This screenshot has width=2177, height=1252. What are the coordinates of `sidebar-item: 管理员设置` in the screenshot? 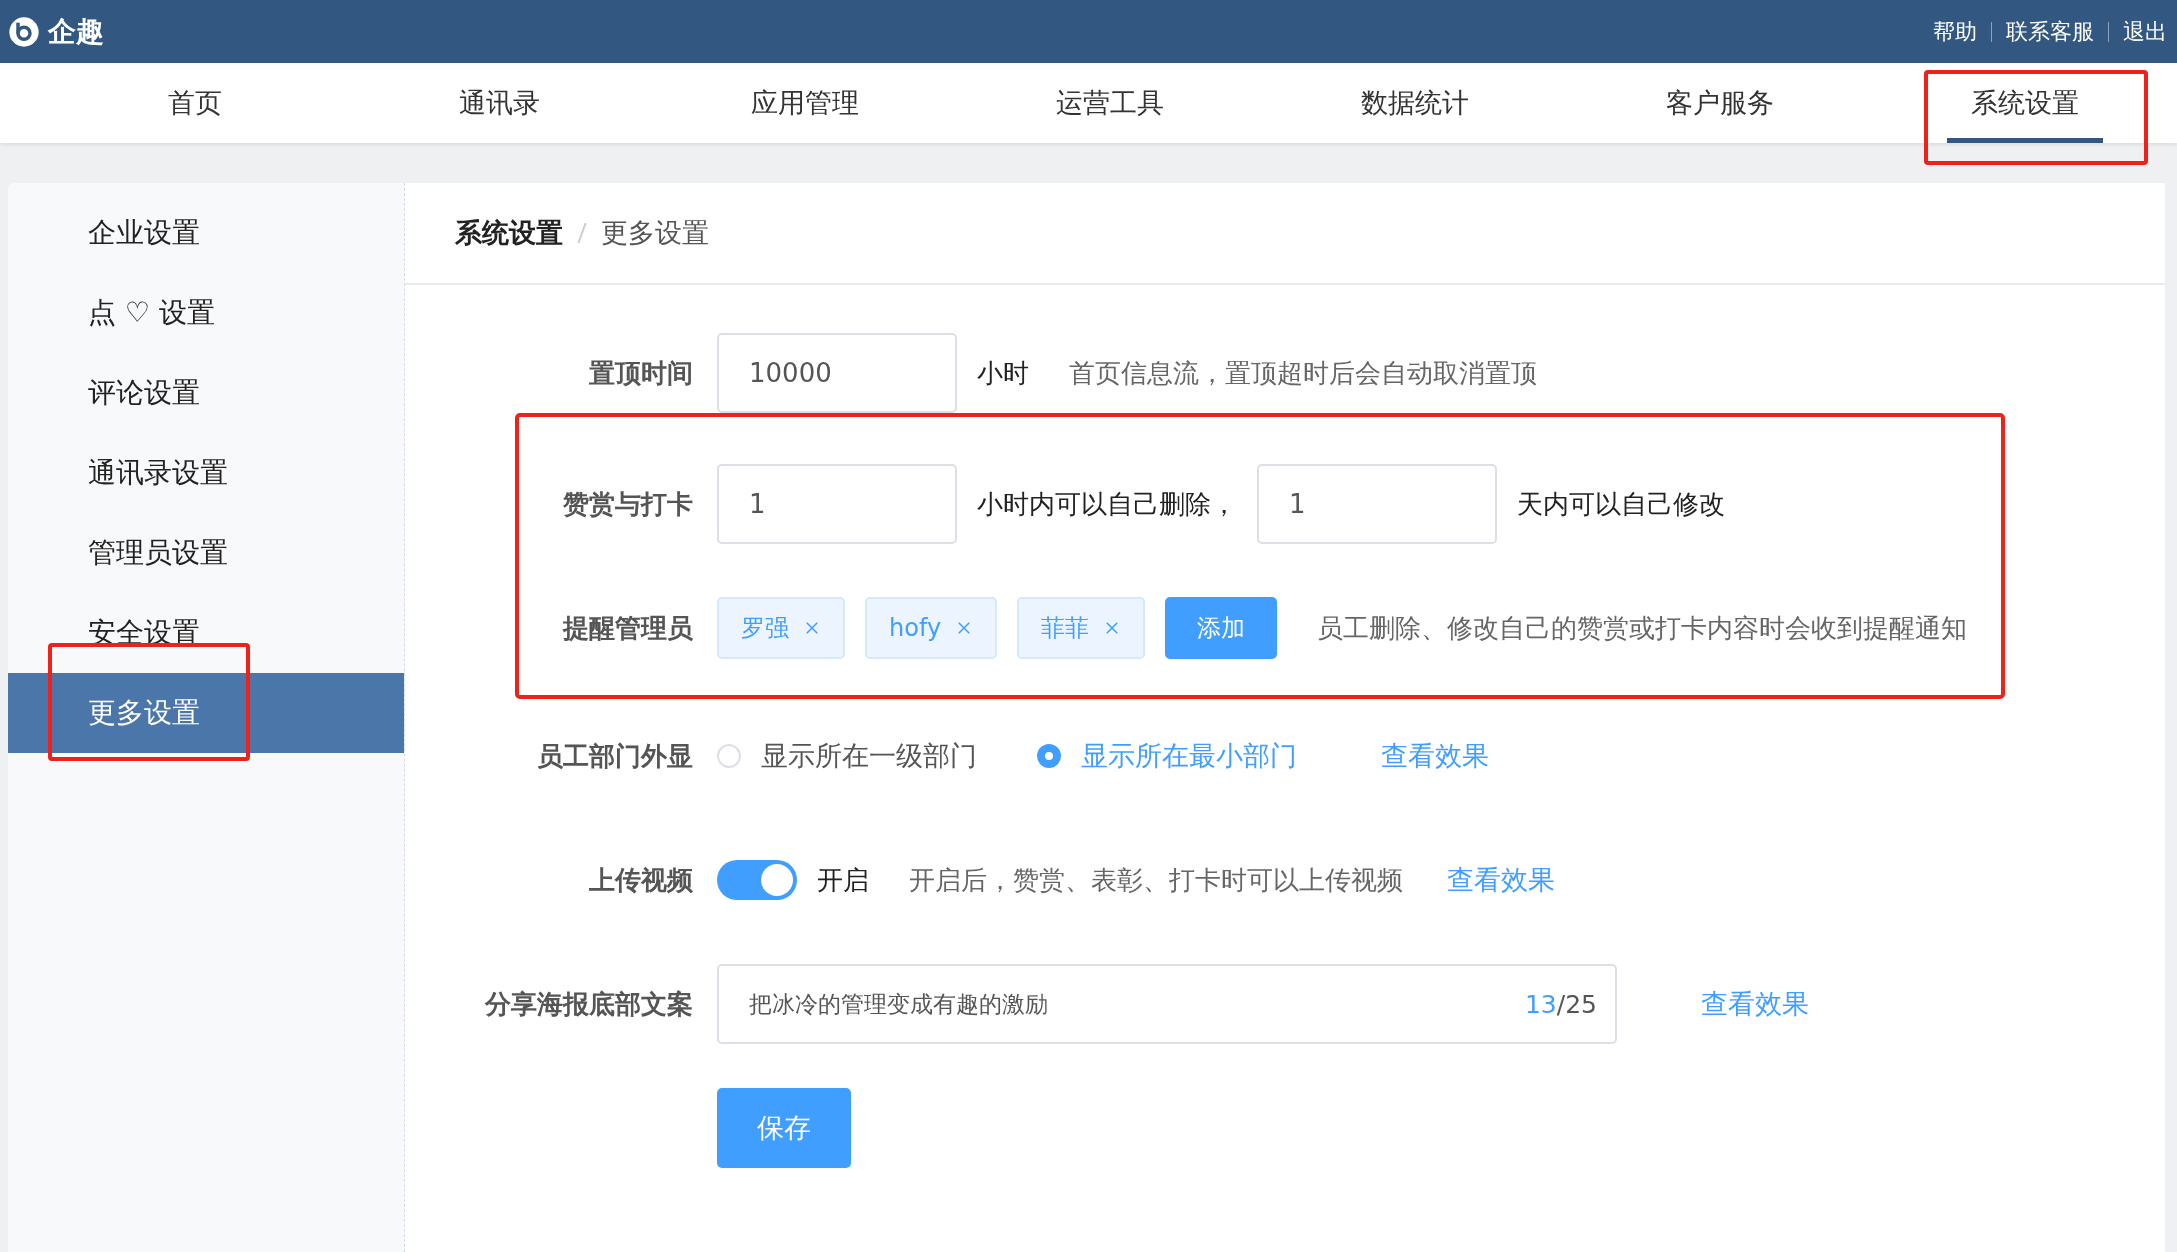 It's located at (206, 553).